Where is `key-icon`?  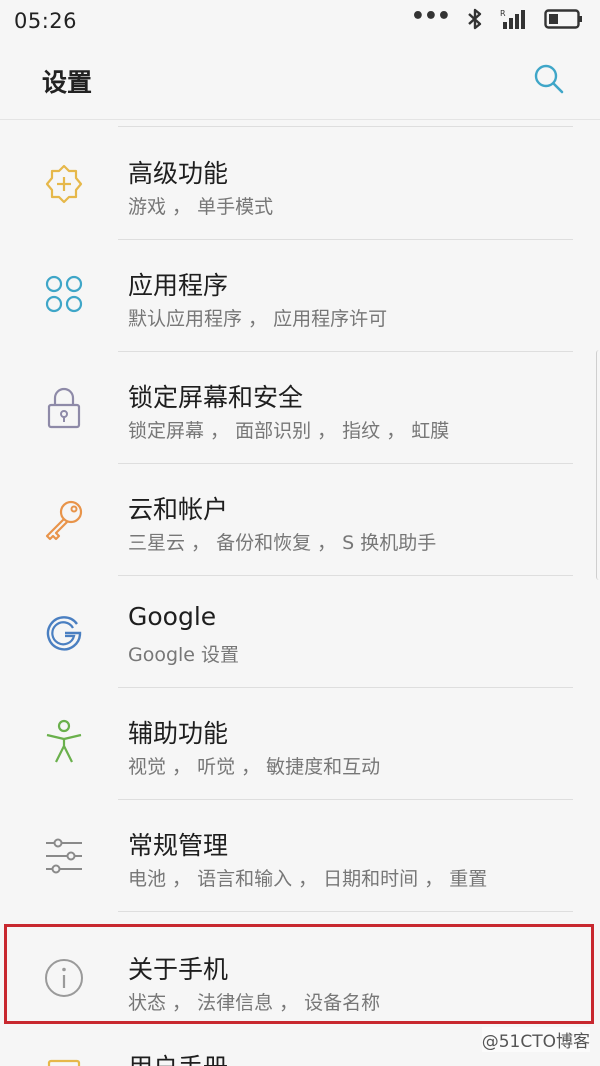 key-icon is located at coordinates (64, 520).